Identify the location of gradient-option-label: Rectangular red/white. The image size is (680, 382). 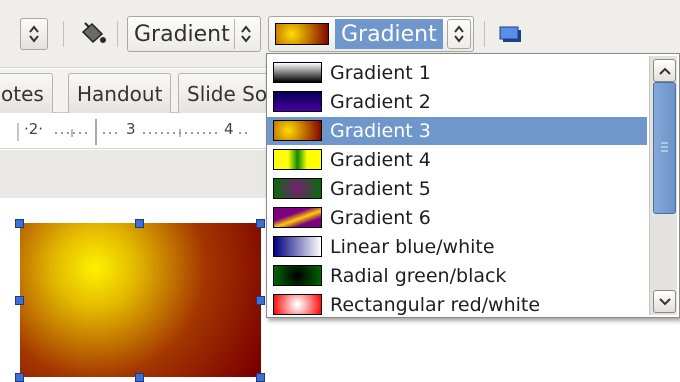
(435, 305).